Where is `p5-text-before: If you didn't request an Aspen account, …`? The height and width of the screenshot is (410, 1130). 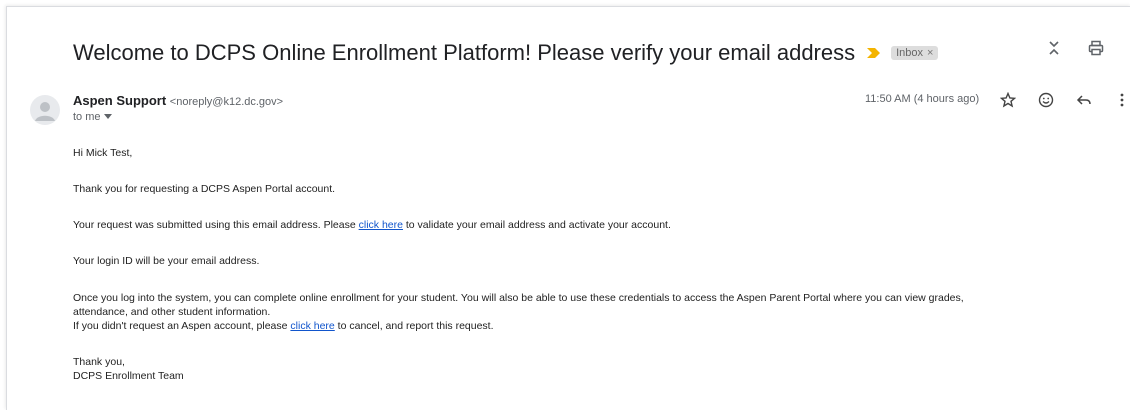
p5-text-before: If you didn't request an Aspen account, … is located at coordinates (182, 326).